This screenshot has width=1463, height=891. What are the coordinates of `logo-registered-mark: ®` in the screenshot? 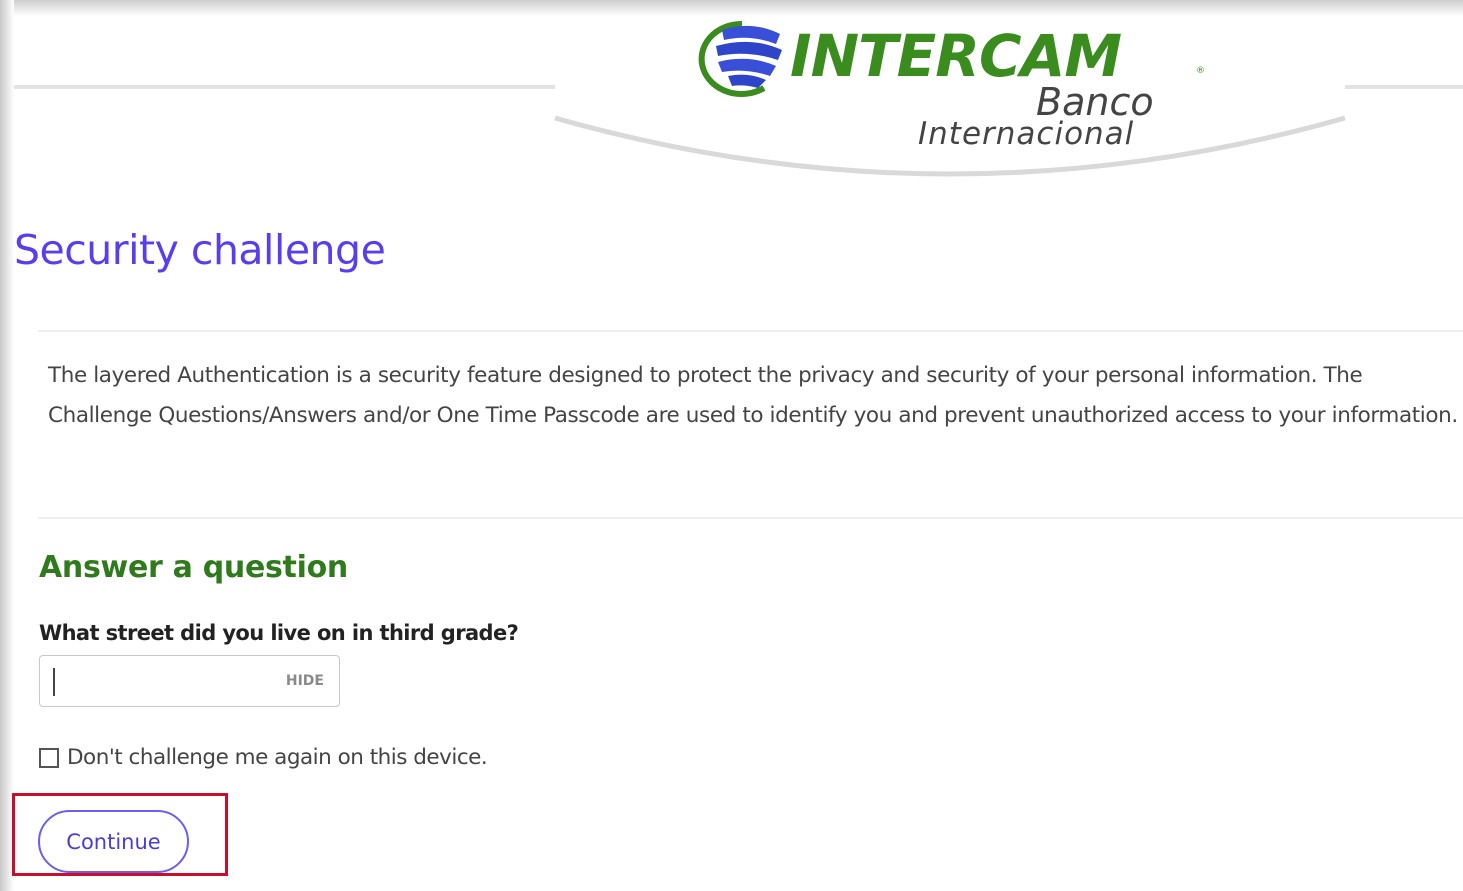 It's located at (1200, 71).